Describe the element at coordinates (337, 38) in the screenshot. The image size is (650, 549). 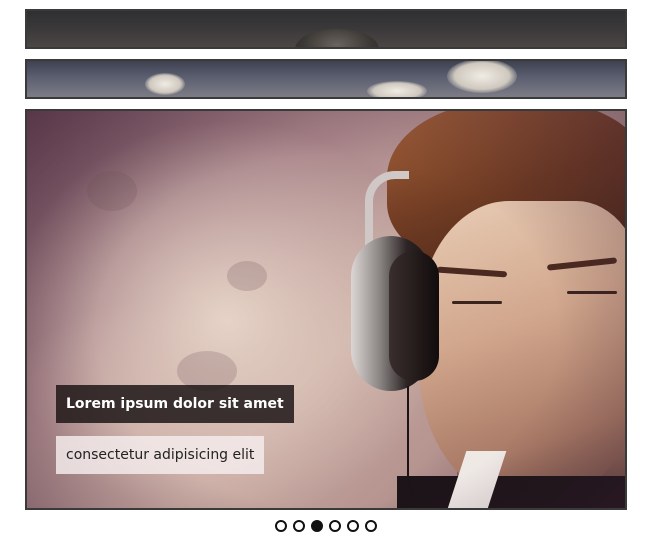
I see `photo-head-silhouette` at that location.